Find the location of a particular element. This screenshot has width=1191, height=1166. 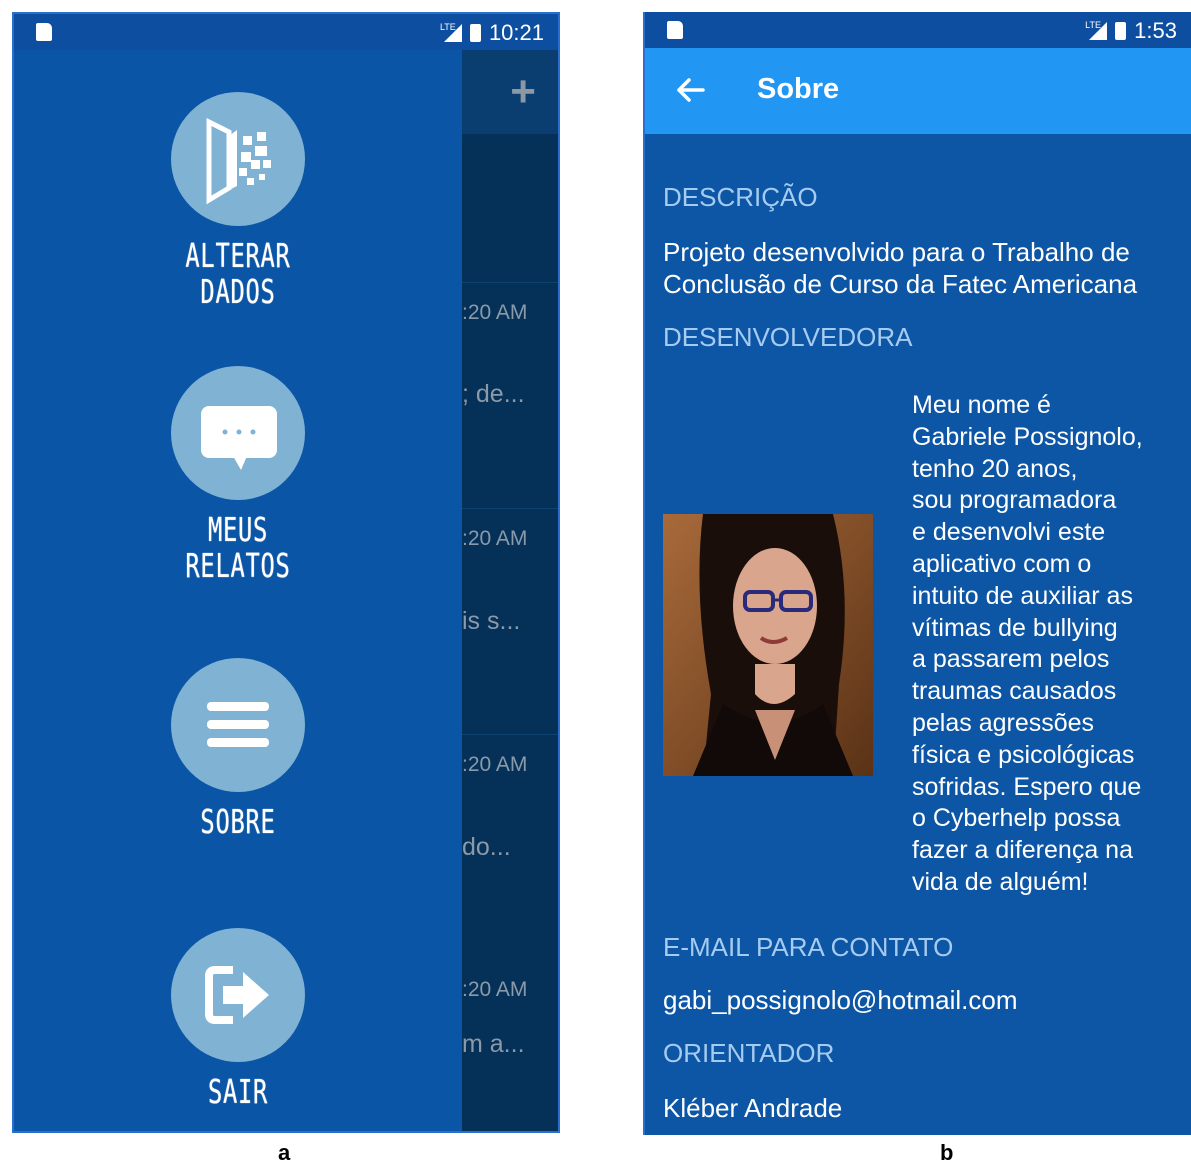

section-heading-orientador: ORIENTADOR is located at coordinates (749, 1053).